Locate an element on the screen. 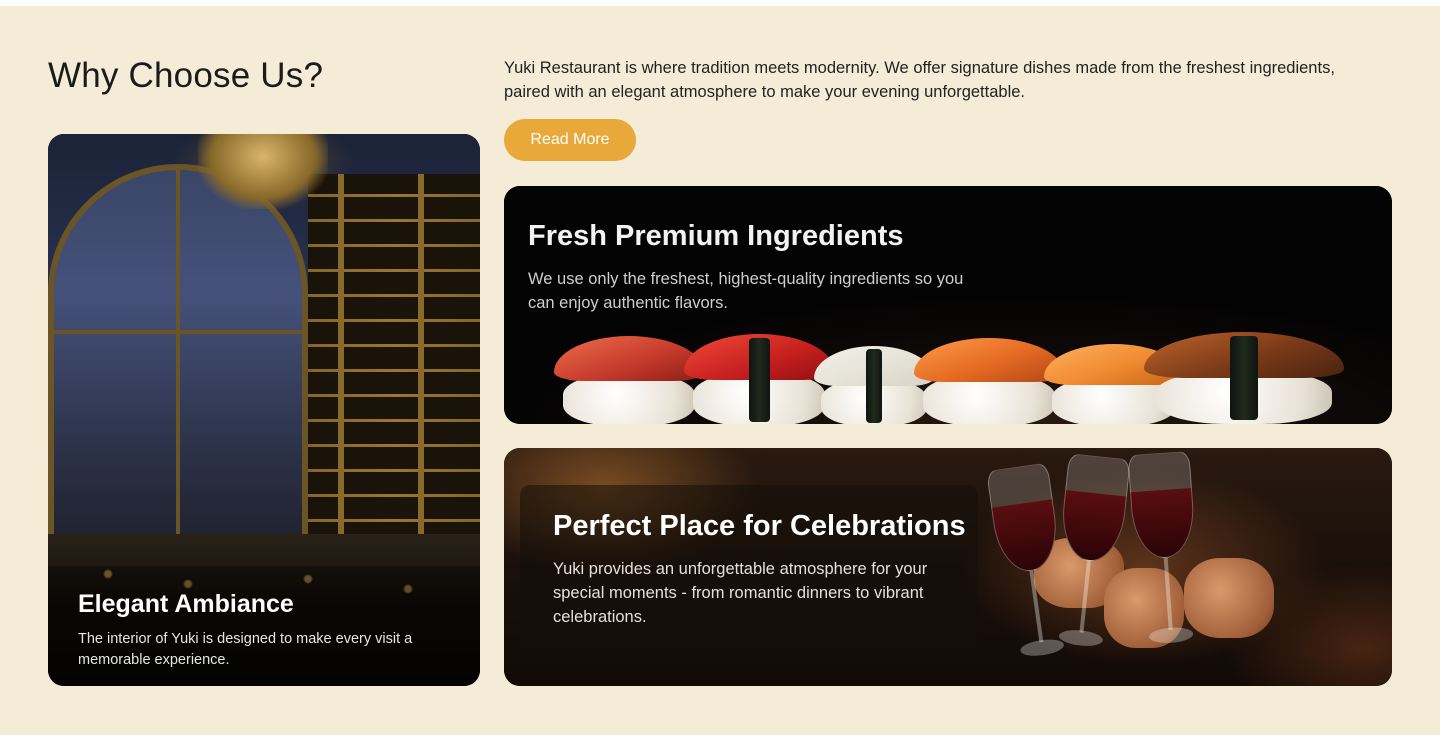  card-title: Fresh Premium Ingredients is located at coordinates (716, 236).